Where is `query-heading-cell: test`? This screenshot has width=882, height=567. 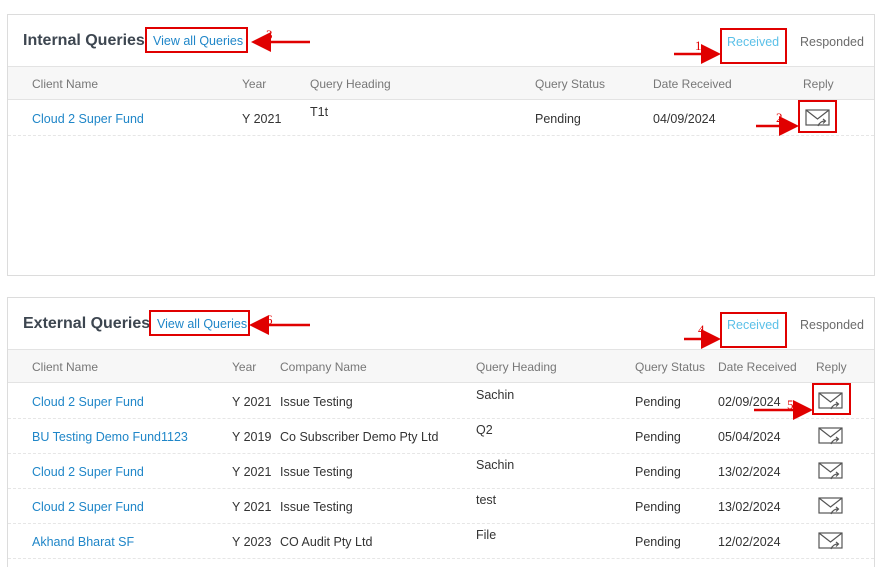 query-heading-cell: test is located at coordinates (486, 500).